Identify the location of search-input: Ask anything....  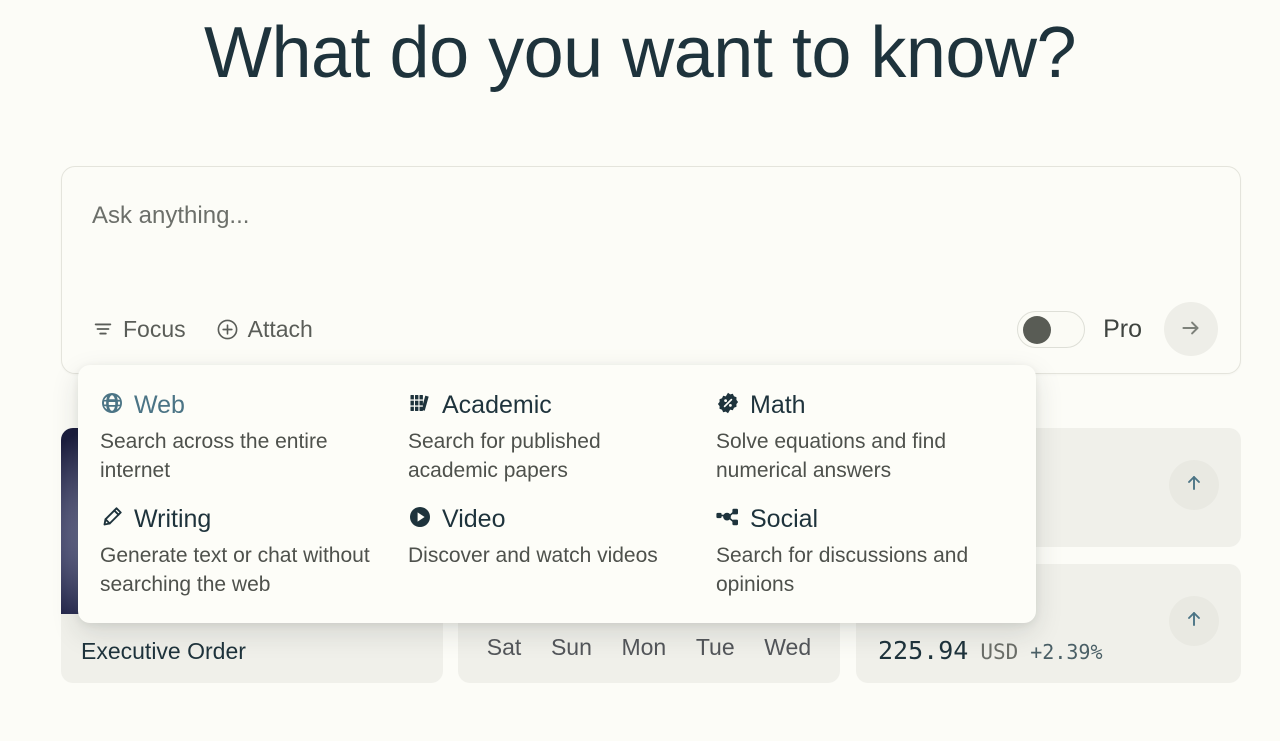
(170, 216).